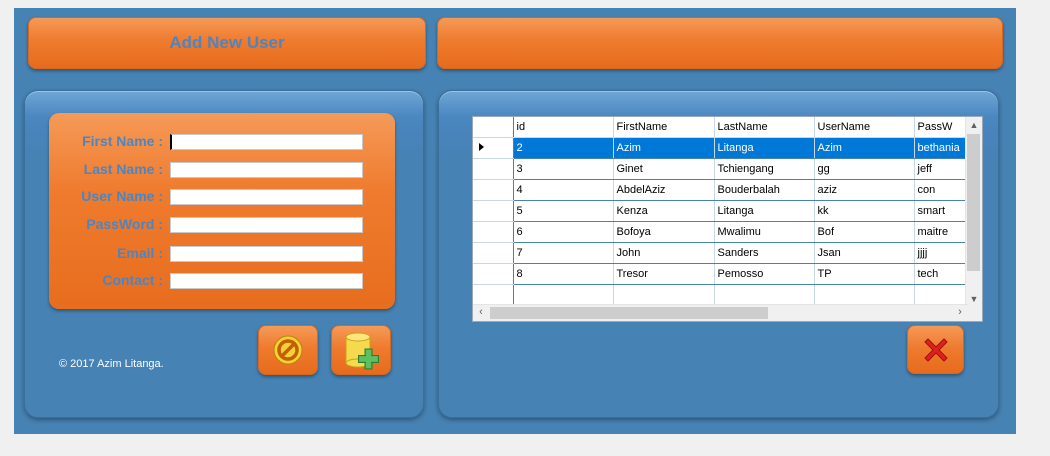 This screenshot has height=456, width=1050. What do you see at coordinates (563, 169) in the screenshot?
I see `cell-id: 3` at bounding box center [563, 169].